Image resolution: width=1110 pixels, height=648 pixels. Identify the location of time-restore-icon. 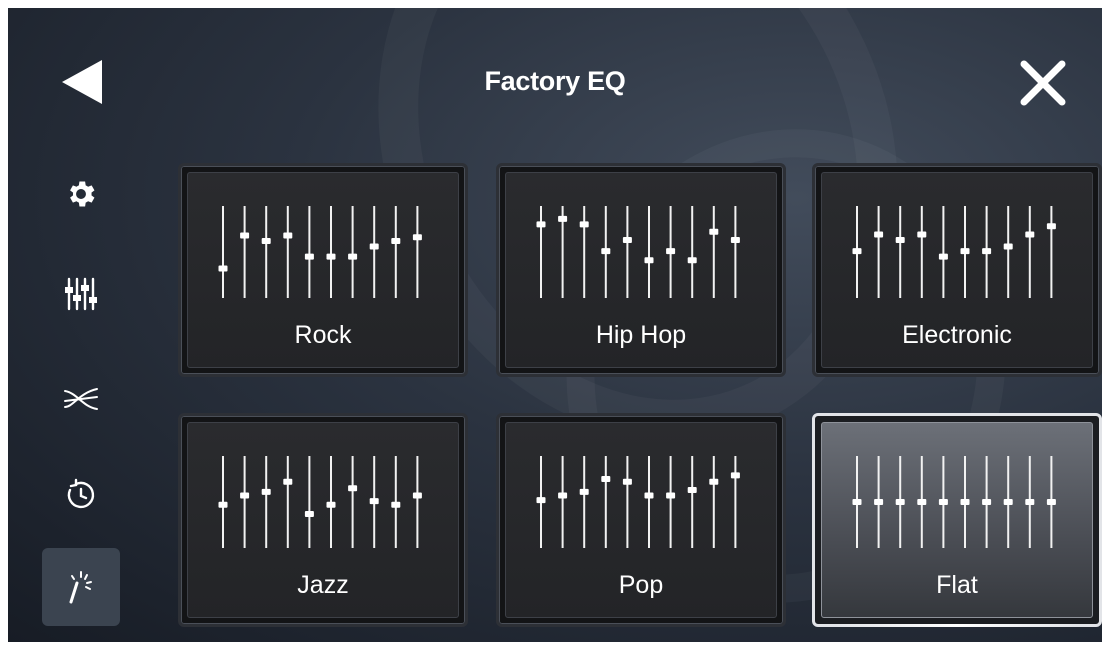
(81, 493).